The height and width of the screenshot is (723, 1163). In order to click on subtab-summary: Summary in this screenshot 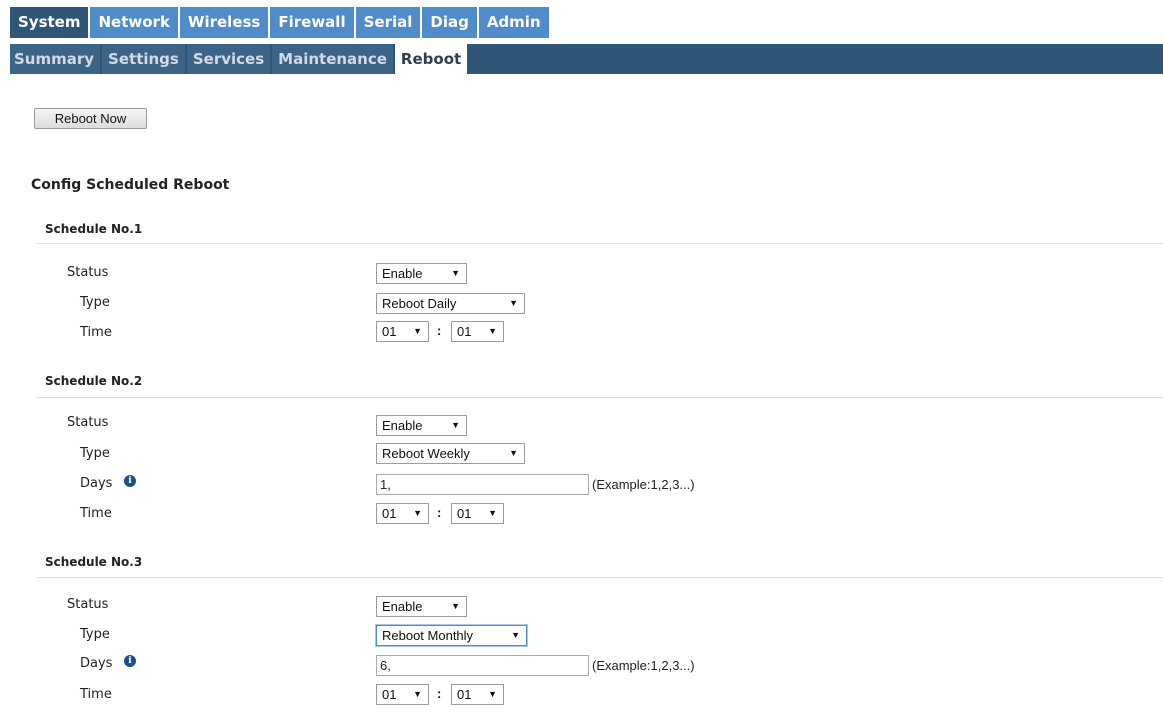, I will do `click(55, 59)`.